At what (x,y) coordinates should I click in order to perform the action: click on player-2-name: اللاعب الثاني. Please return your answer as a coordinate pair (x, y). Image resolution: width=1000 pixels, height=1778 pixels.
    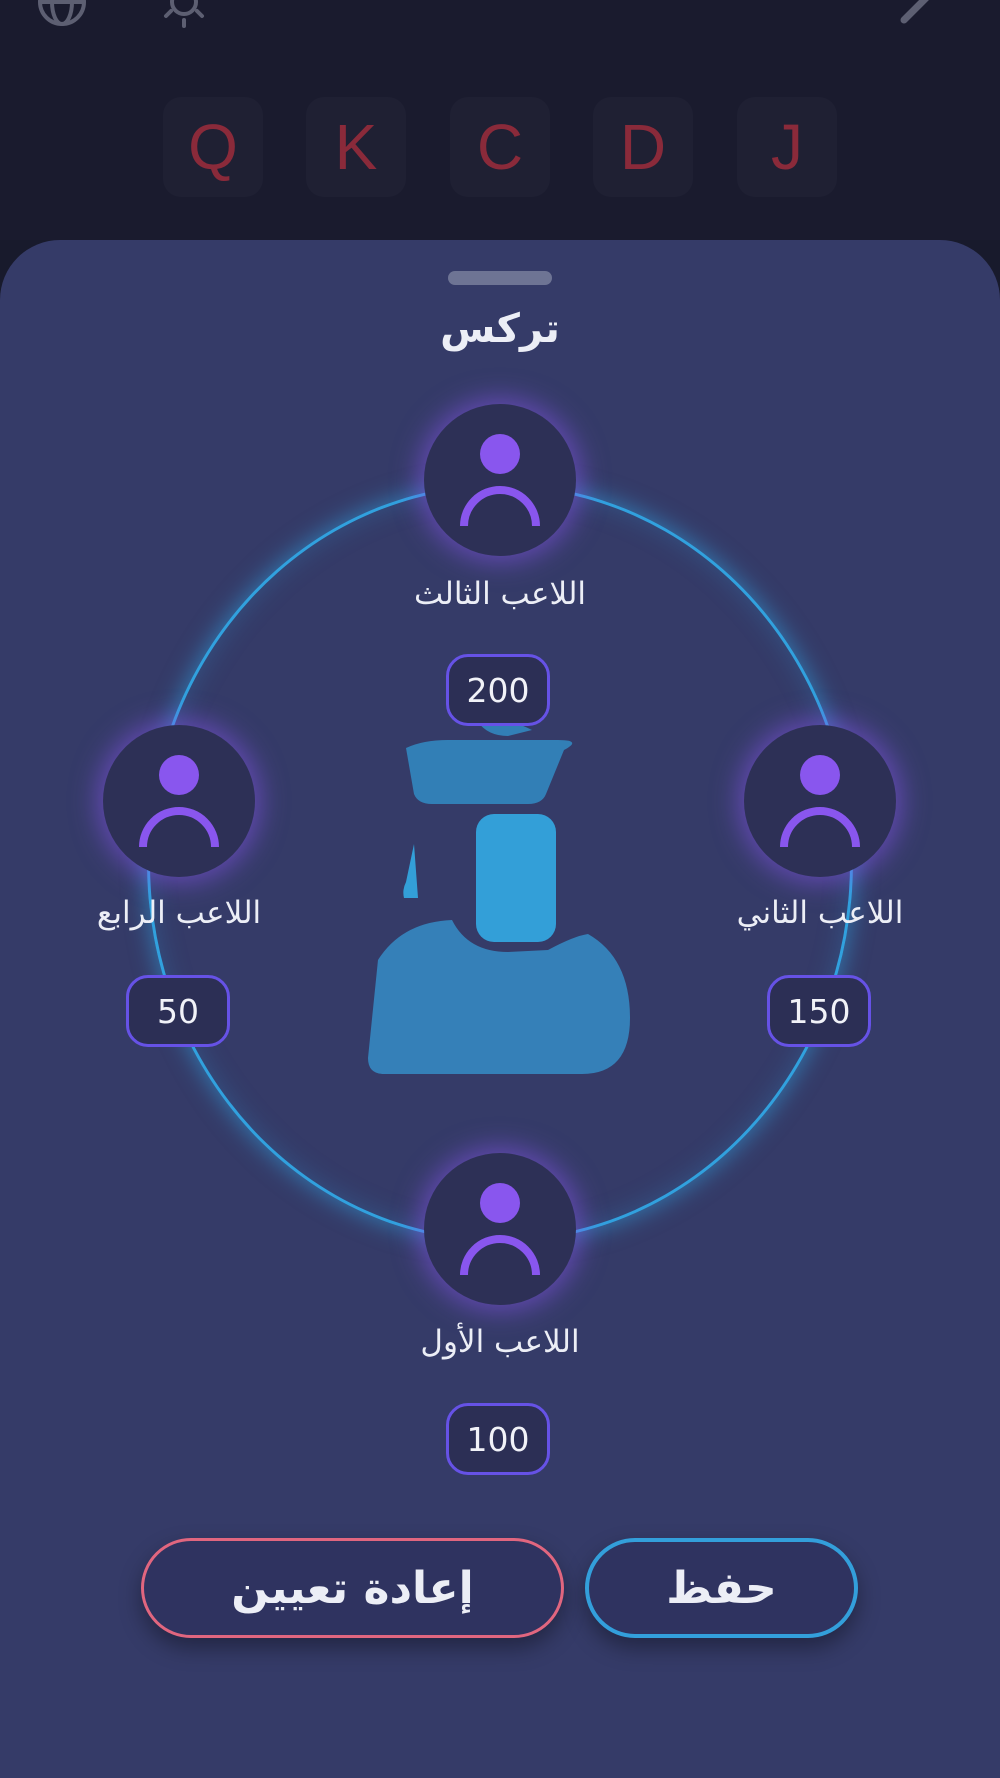
    Looking at the image, I should click on (820, 913).